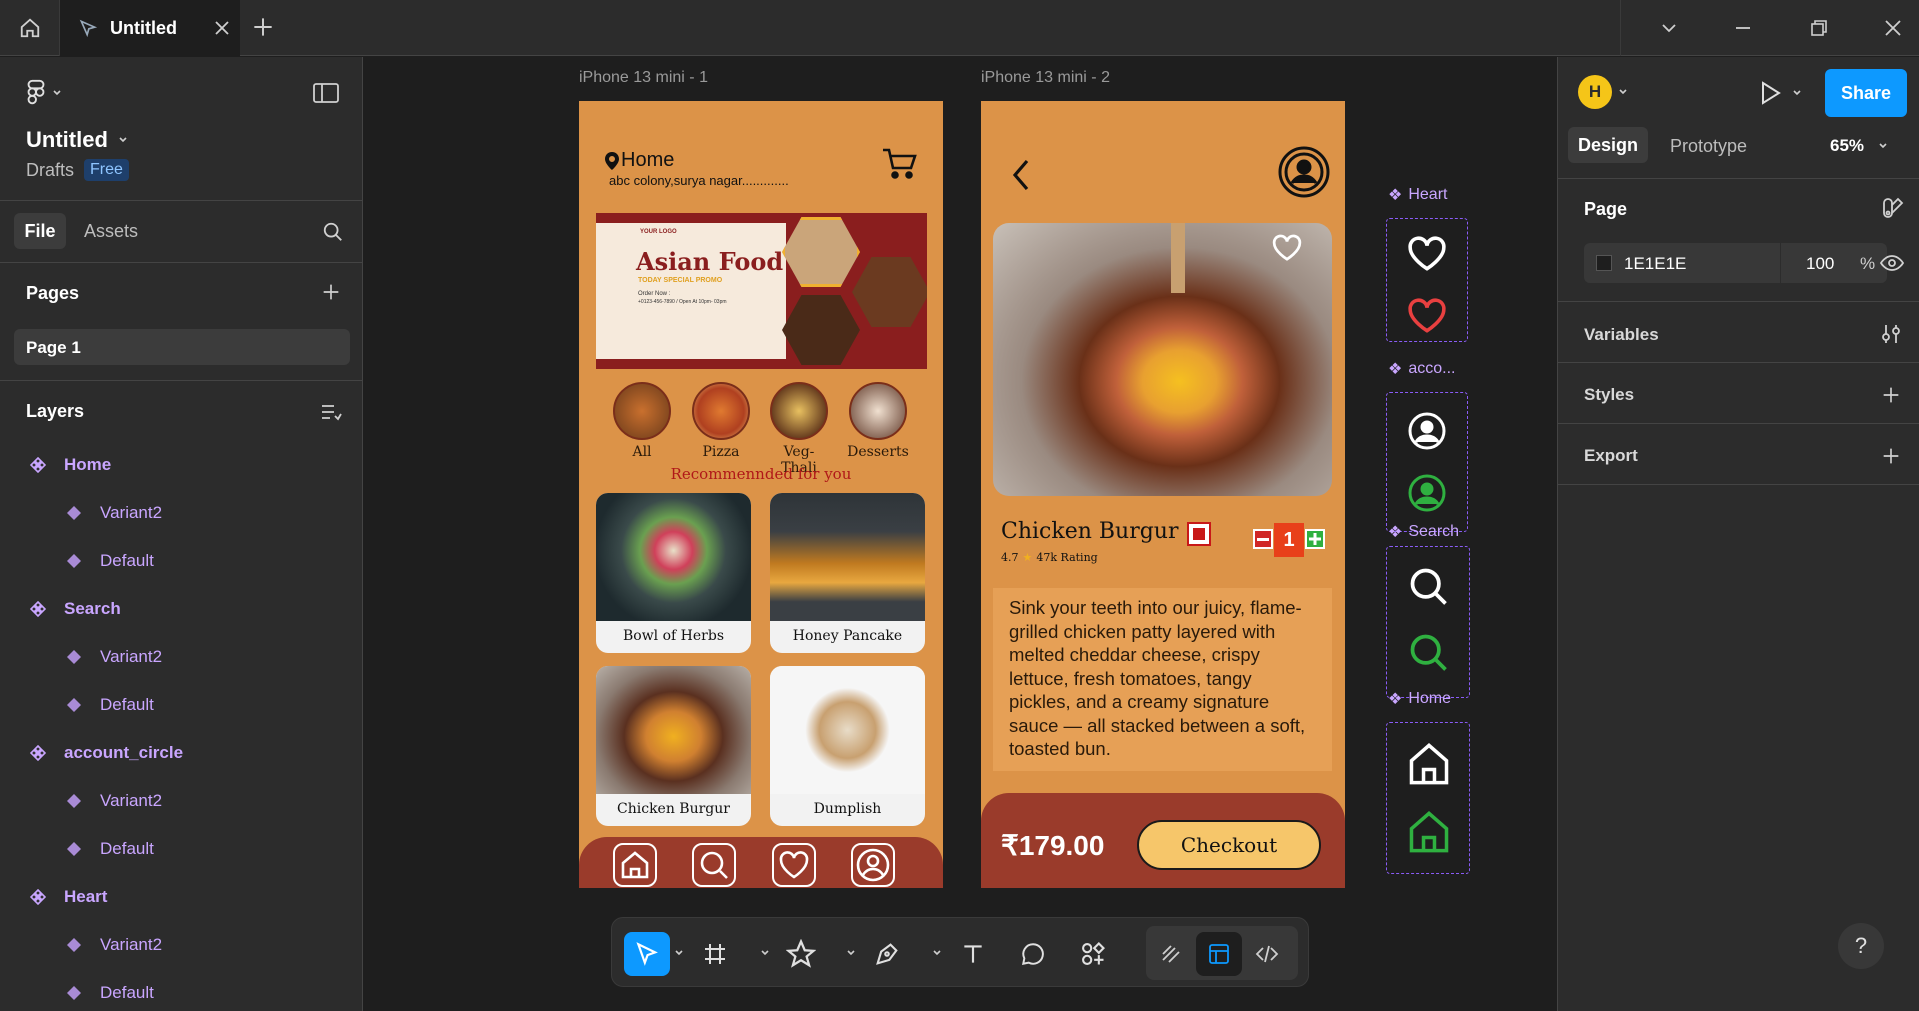 This screenshot has height=1011, width=1919. What do you see at coordinates (1891, 395) in the screenshot?
I see `add-style-icon` at bounding box center [1891, 395].